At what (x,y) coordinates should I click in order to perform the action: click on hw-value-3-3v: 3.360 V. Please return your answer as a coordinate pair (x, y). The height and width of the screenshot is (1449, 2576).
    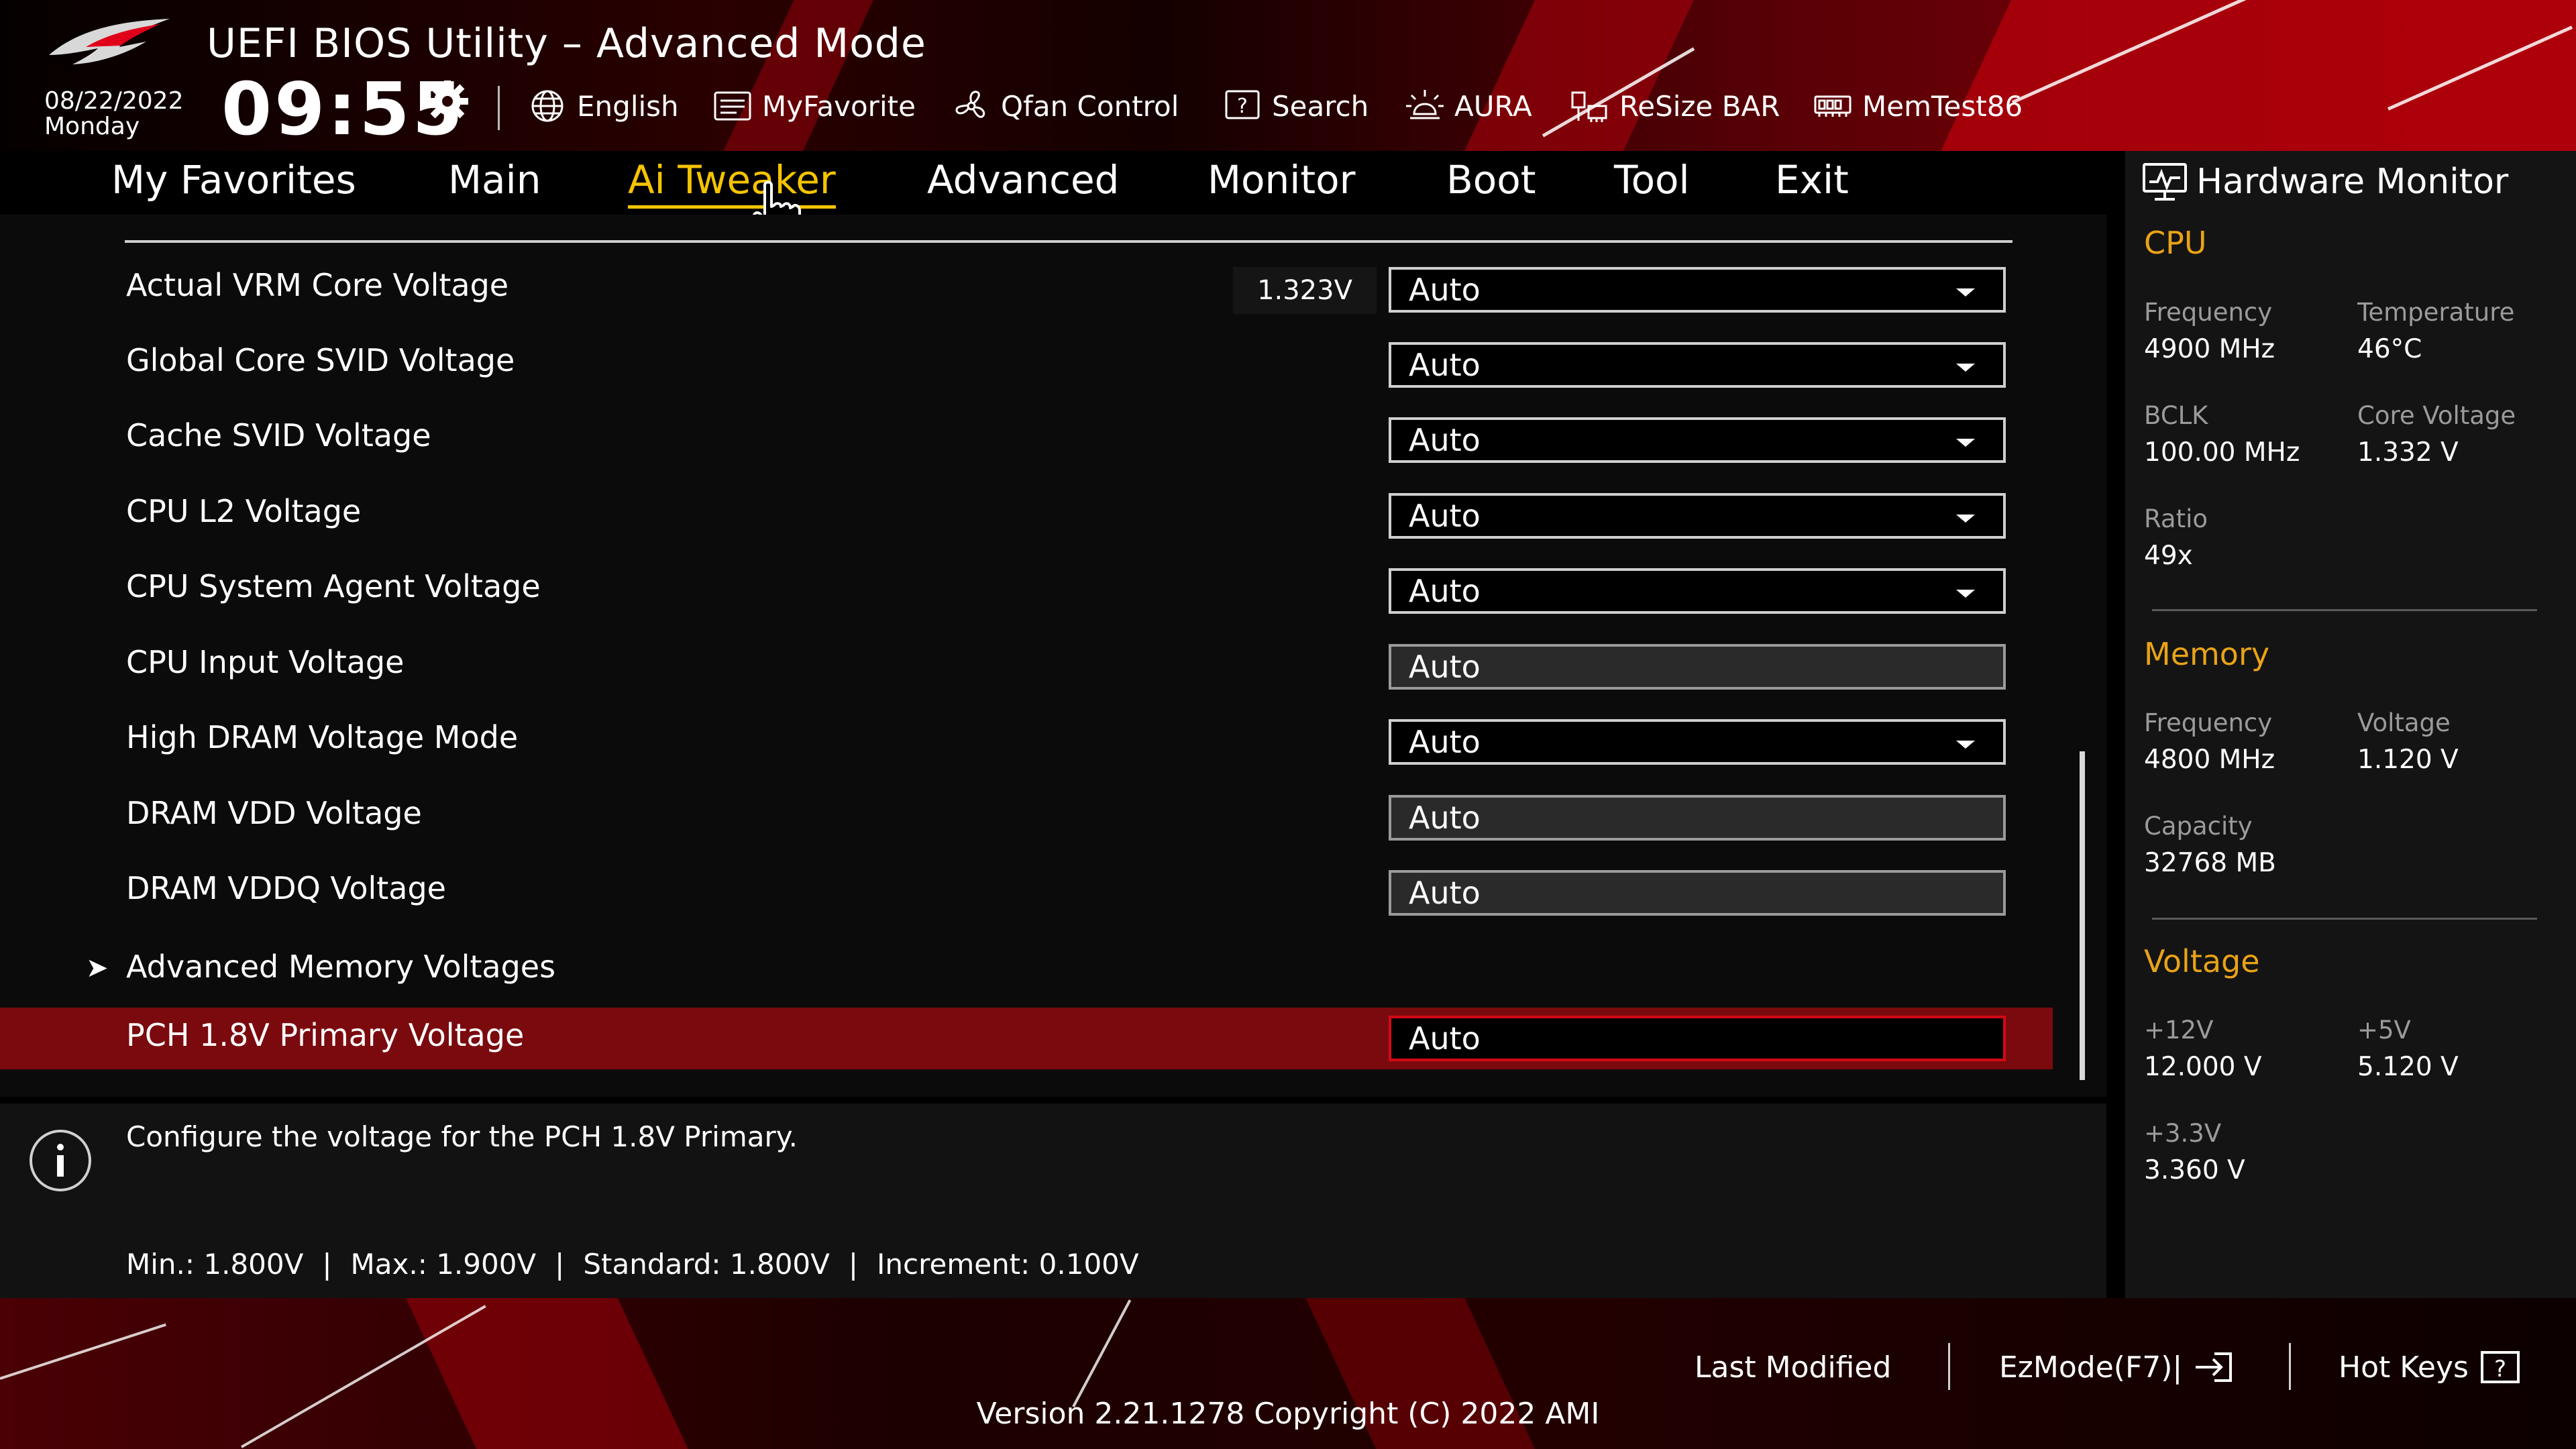
    Looking at the image, I should click on (2194, 1170).